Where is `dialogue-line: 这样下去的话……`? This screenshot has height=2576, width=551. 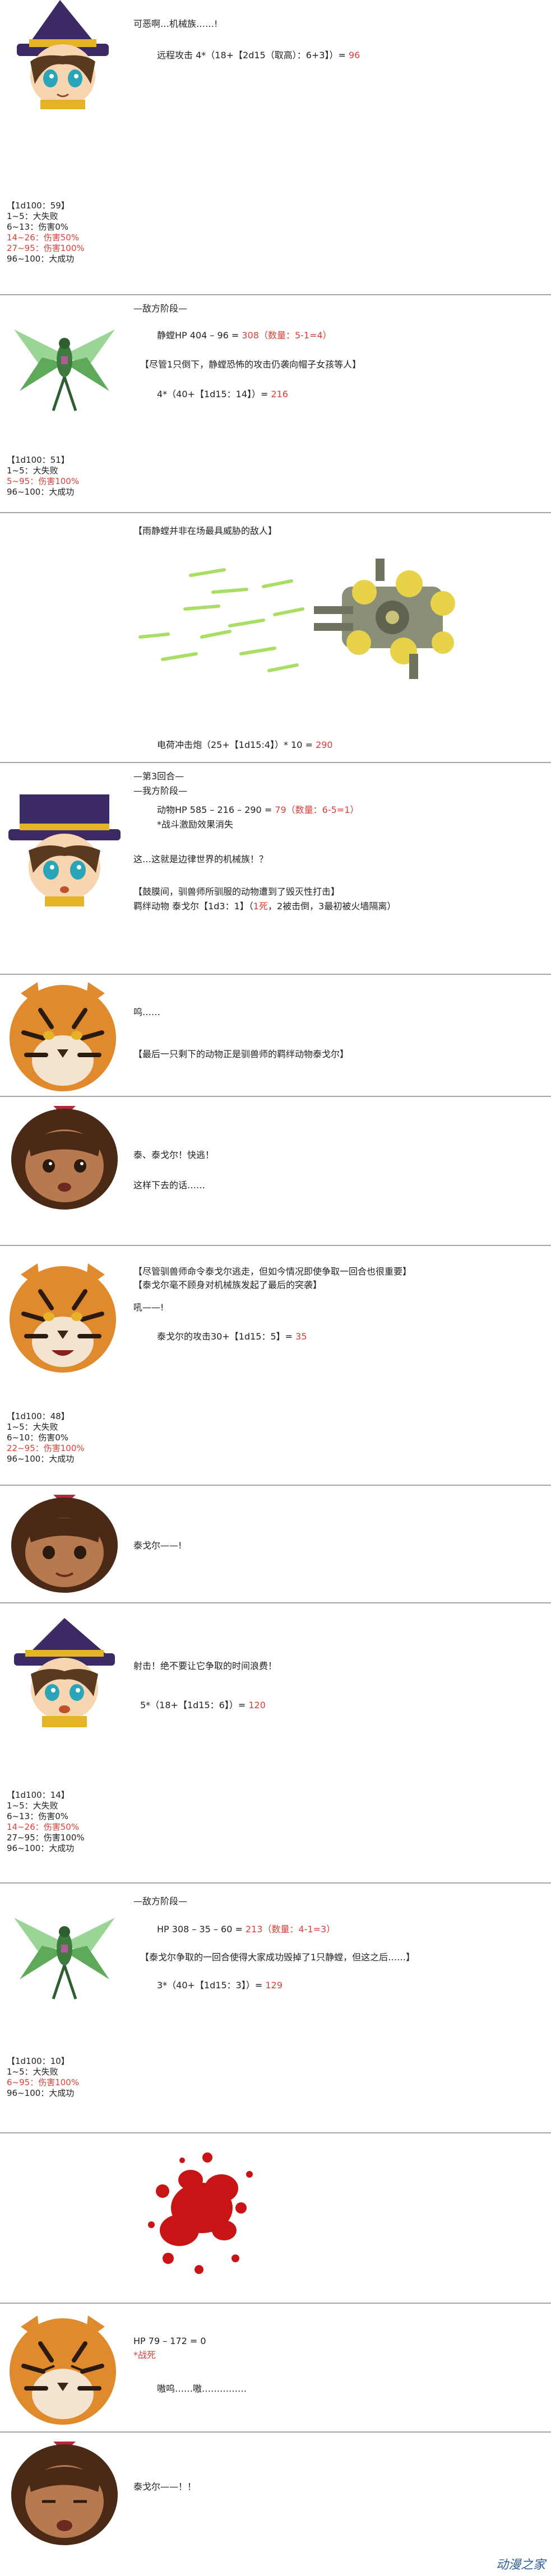 dialogue-line: 这样下去的话…… is located at coordinates (169, 1186).